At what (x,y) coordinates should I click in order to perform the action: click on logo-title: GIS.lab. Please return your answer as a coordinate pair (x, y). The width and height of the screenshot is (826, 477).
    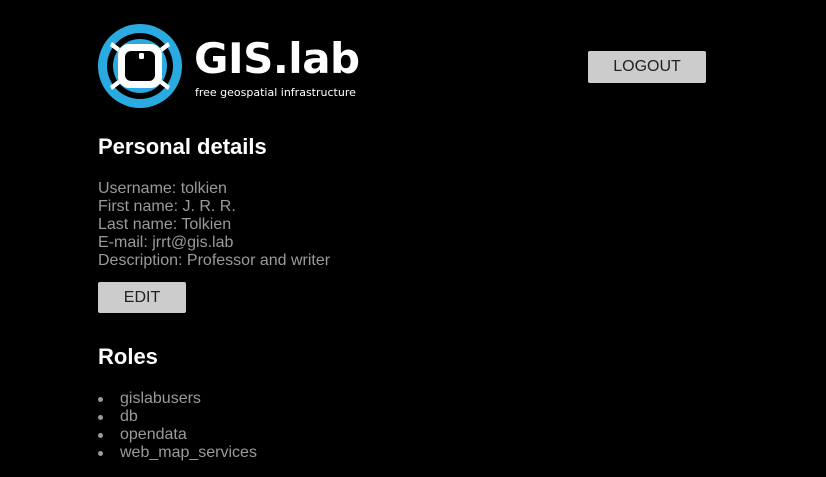
    Looking at the image, I should click on (277, 58).